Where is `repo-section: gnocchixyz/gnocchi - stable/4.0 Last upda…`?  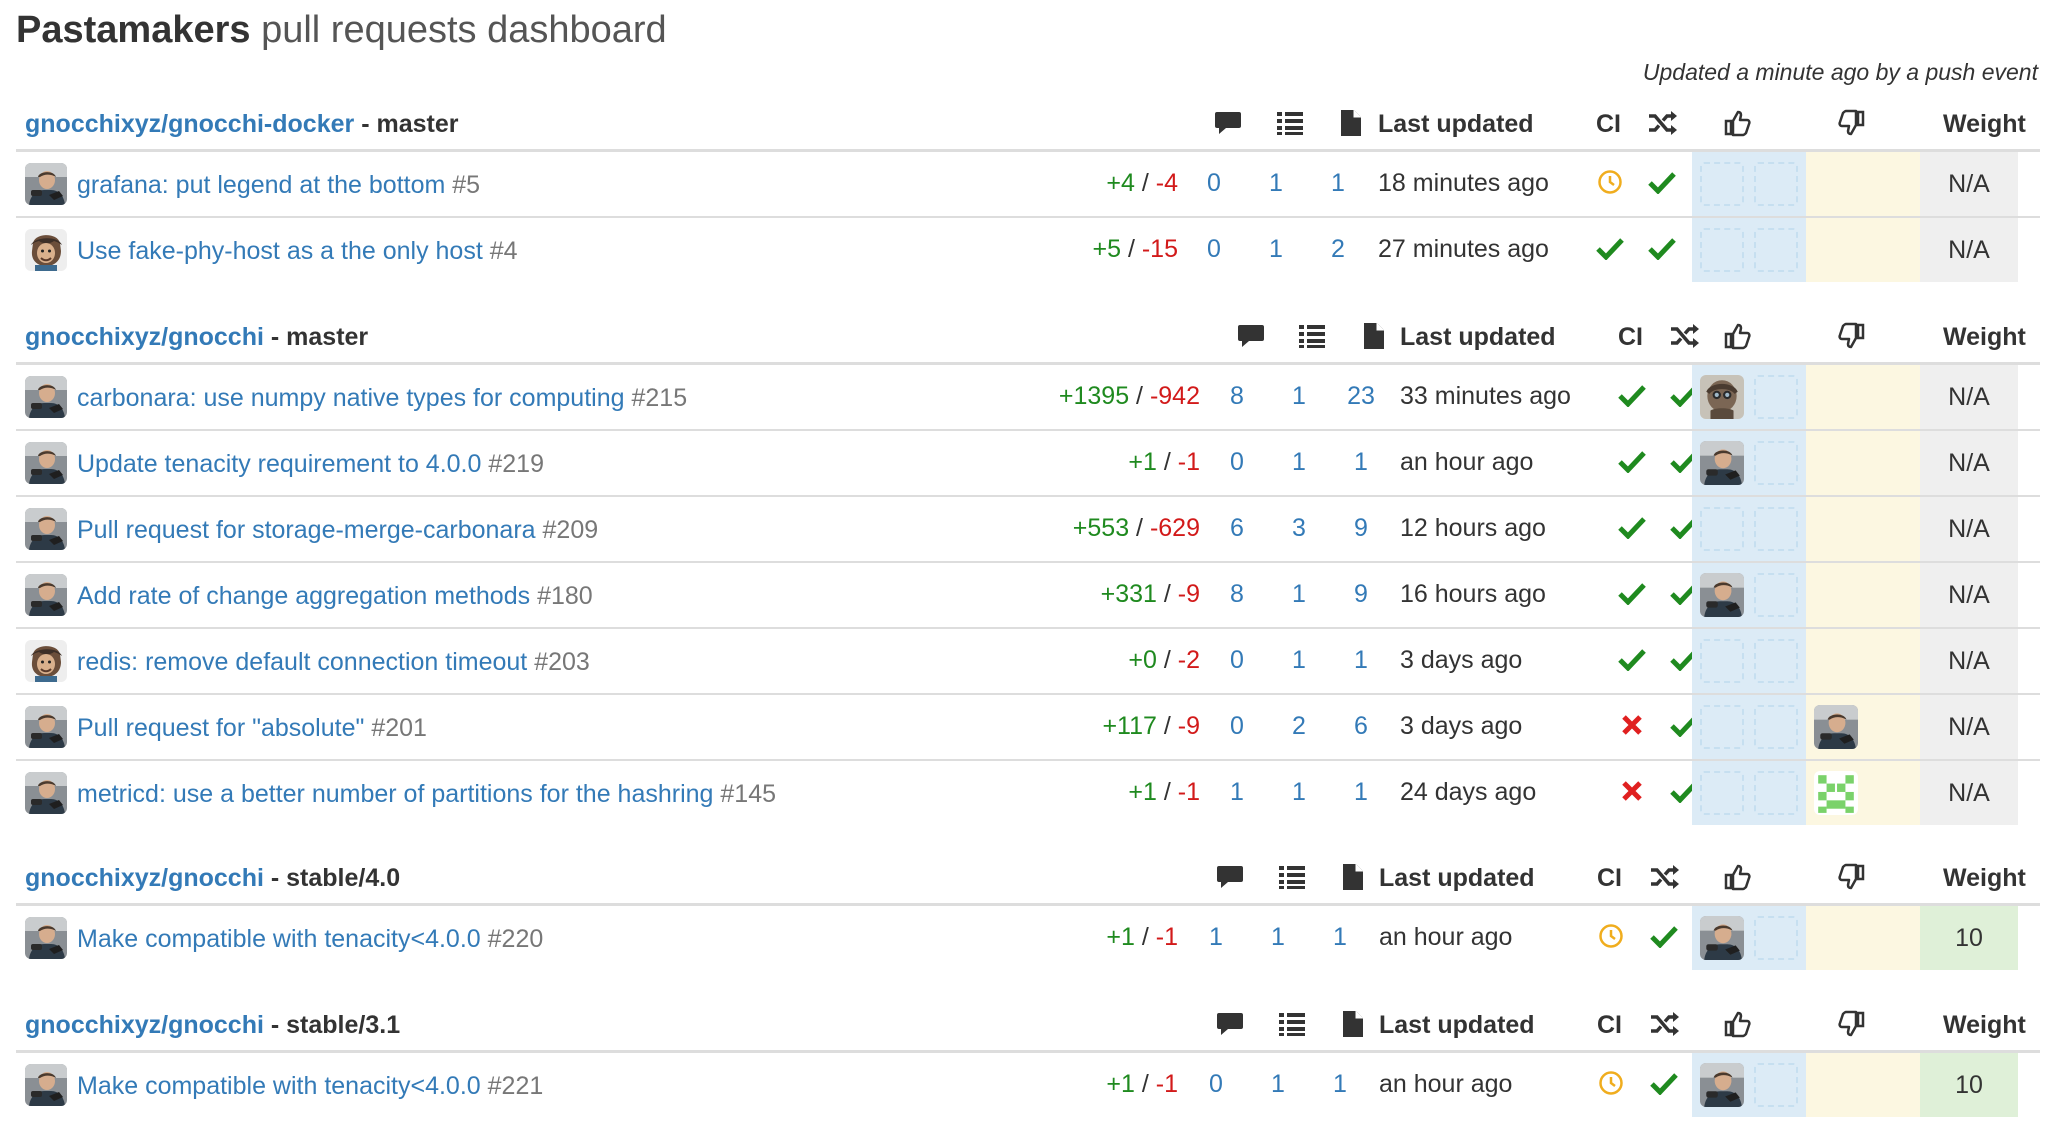 repo-section: gnocchixyz/gnocchi - stable/4.0 Last upda… is located at coordinates (1028, 909).